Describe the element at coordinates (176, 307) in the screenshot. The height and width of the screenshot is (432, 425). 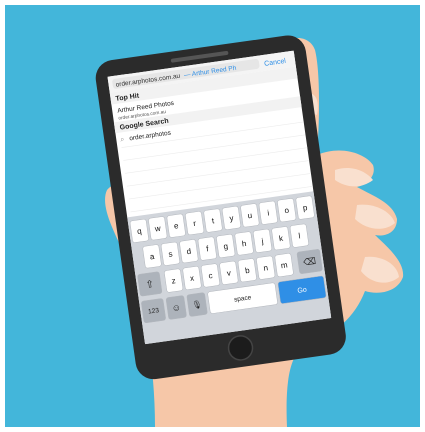
I see `emoji-key-label: ☺` at that location.